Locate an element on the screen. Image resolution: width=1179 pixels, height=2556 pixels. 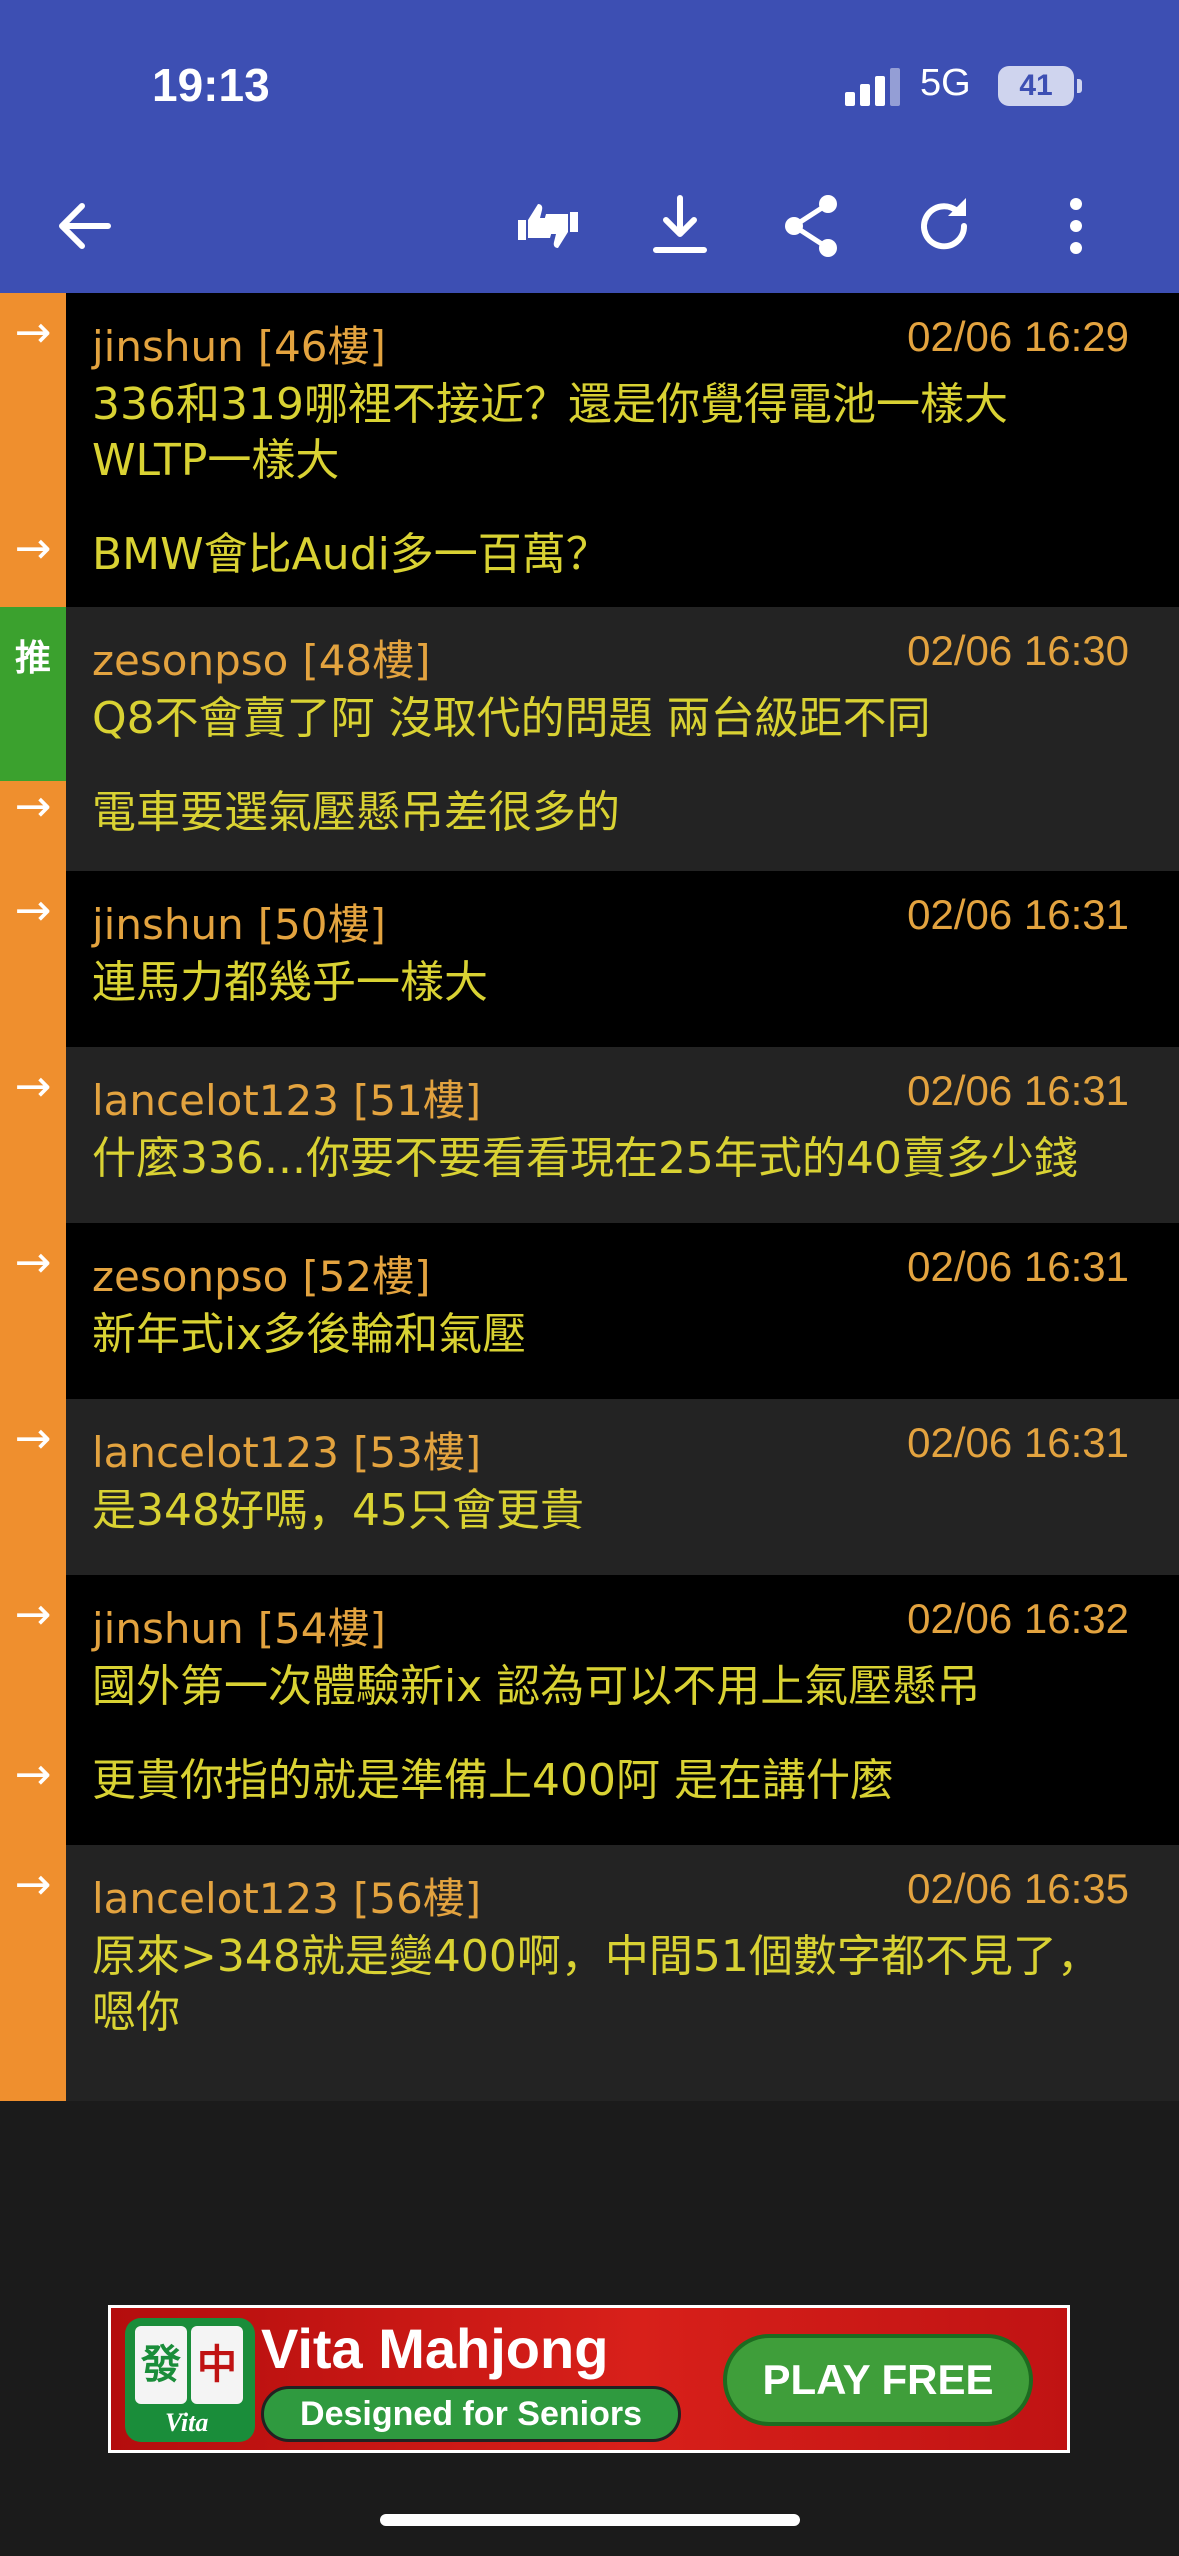
floor-number: [46樓] is located at coordinates (321, 346).